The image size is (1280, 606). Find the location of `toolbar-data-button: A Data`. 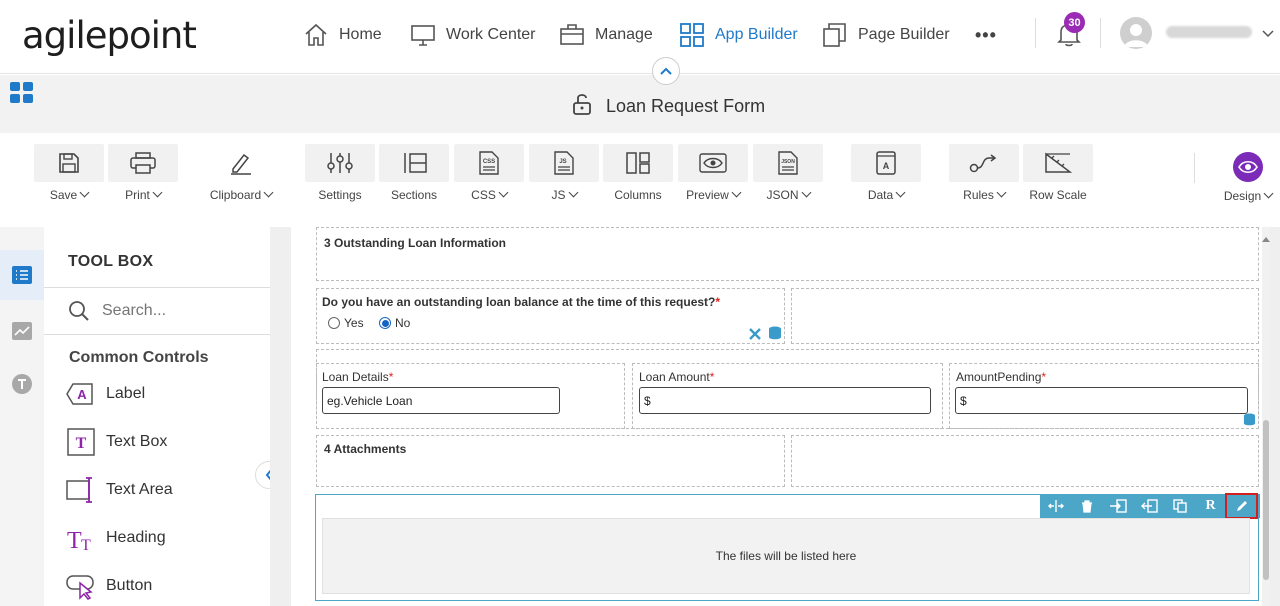

toolbar-data-button: A Data is located at coordinates (886, 176).